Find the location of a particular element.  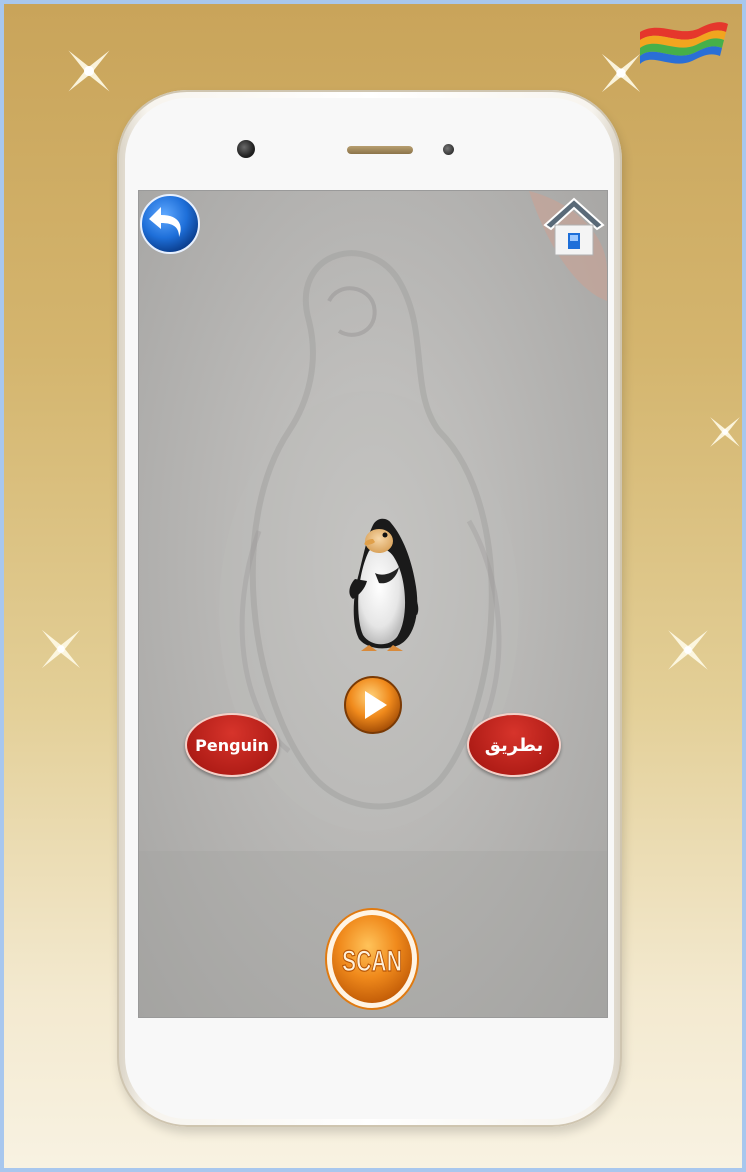

front-camera is located at coordinates (246, 149).